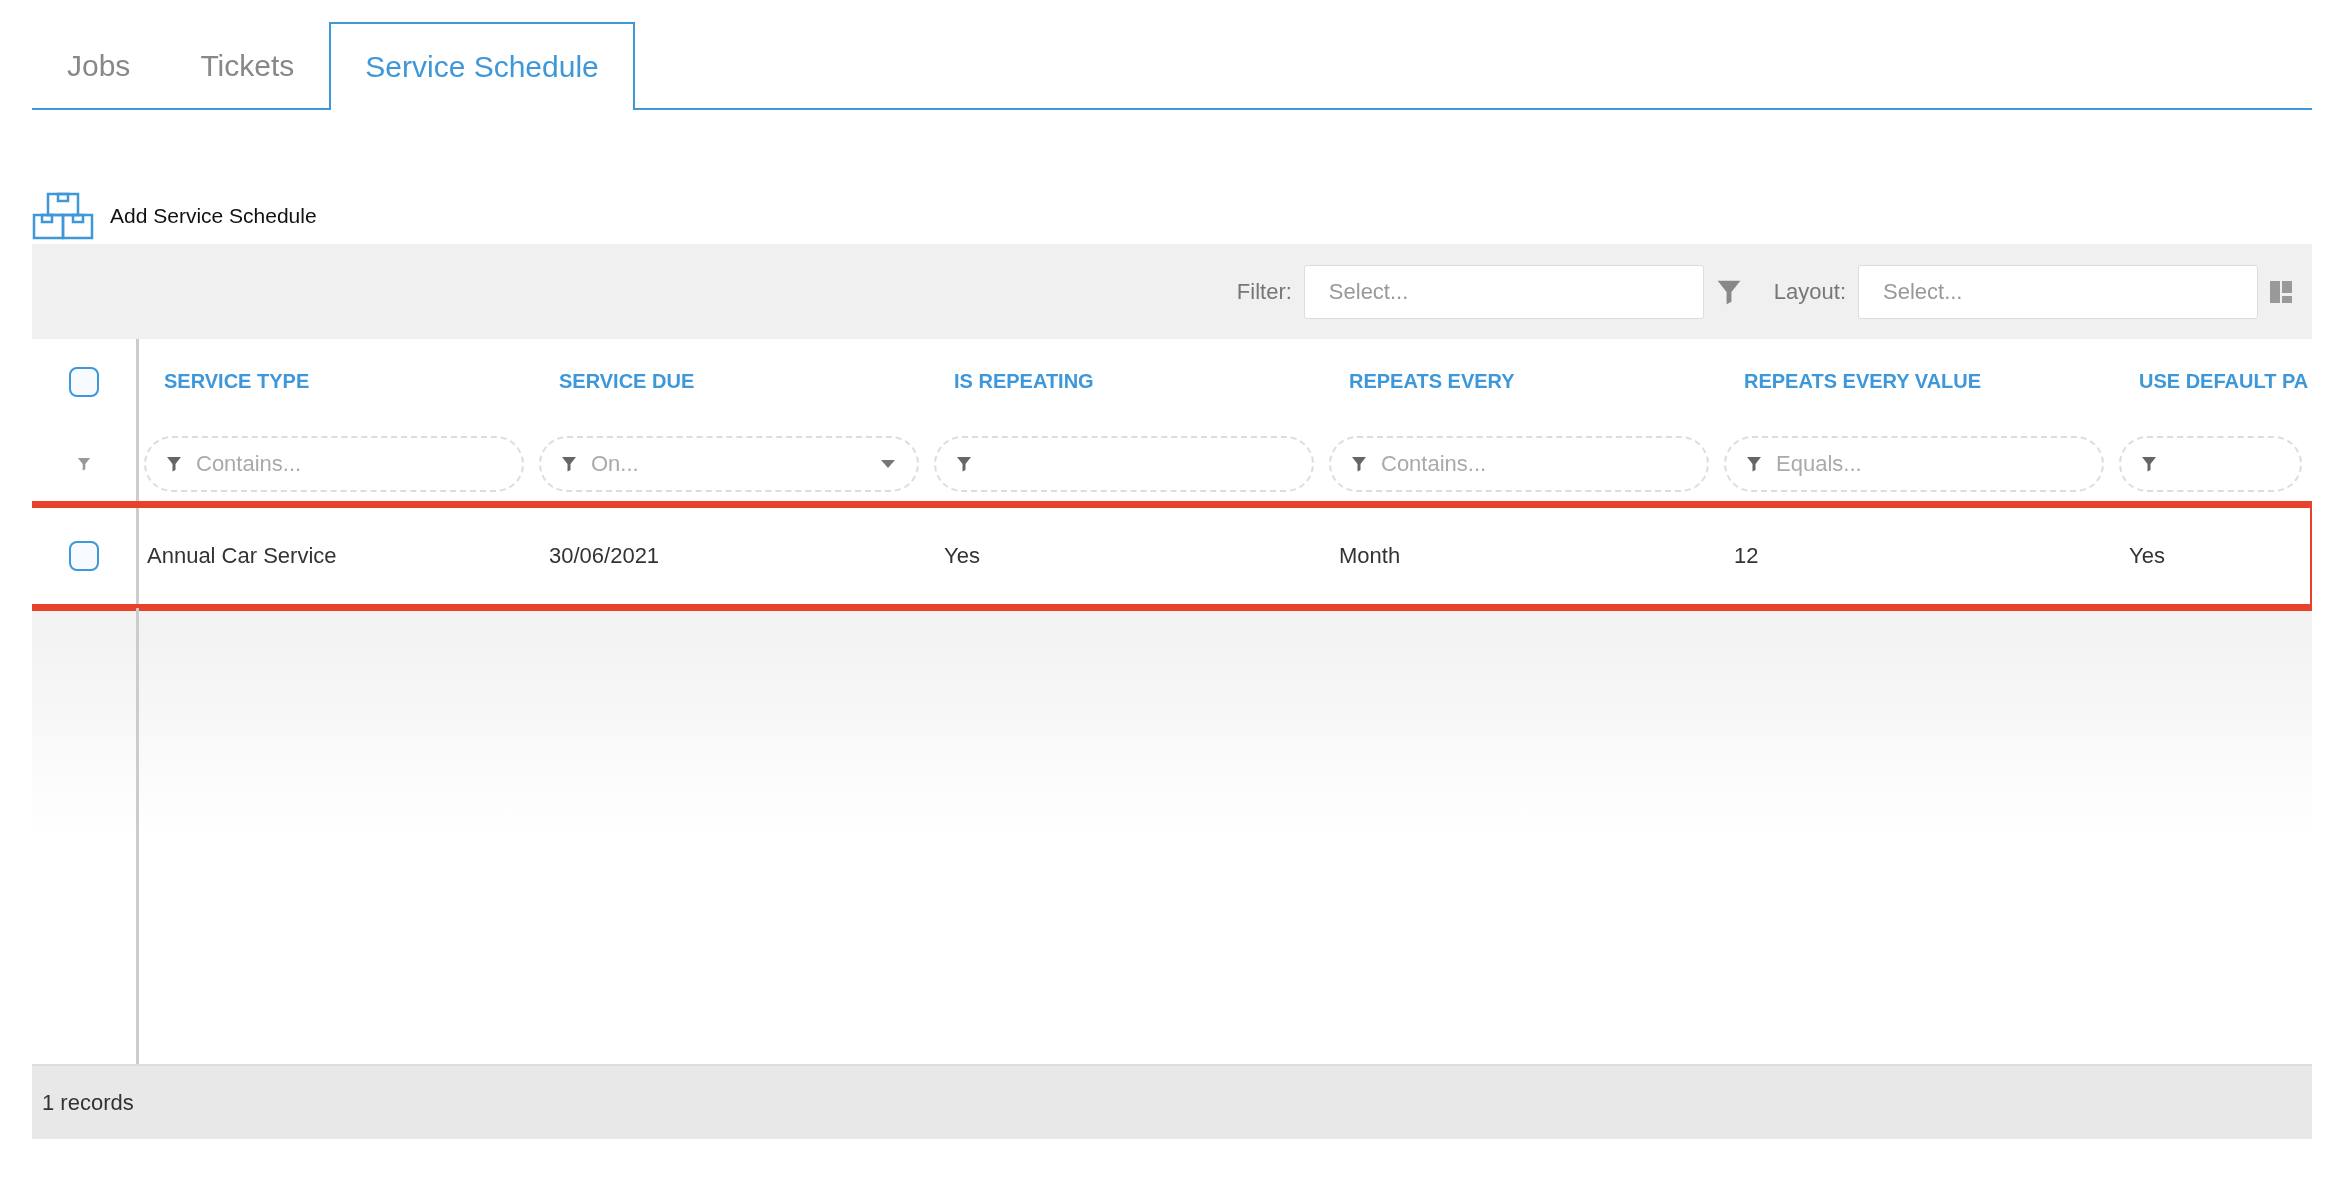 The width and height of the screenshot is (2346, 1184). Describe the element at coordinates (1126, 381) in the screenshot. I see `column-header: IS REPEATING` at that location.